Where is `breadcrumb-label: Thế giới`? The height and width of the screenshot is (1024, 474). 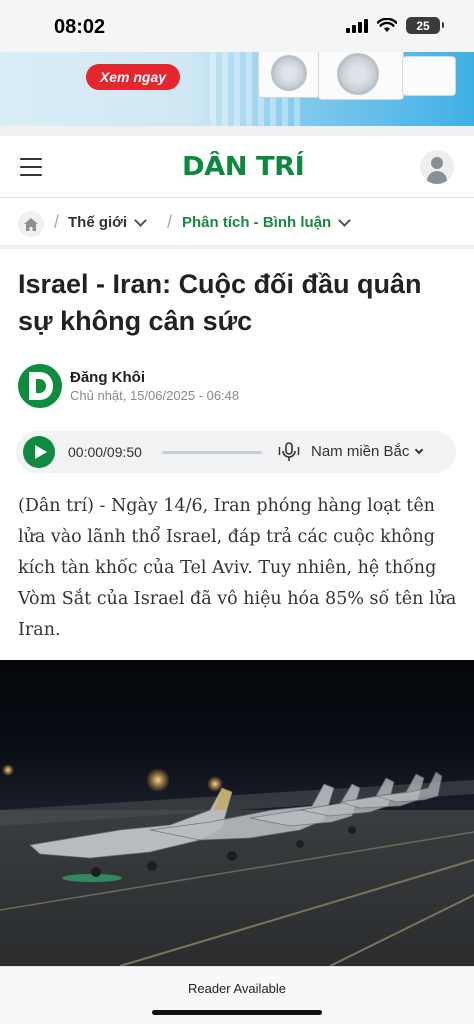 breadcrumb-label: Thế giới is located at coordinates (97, 222).